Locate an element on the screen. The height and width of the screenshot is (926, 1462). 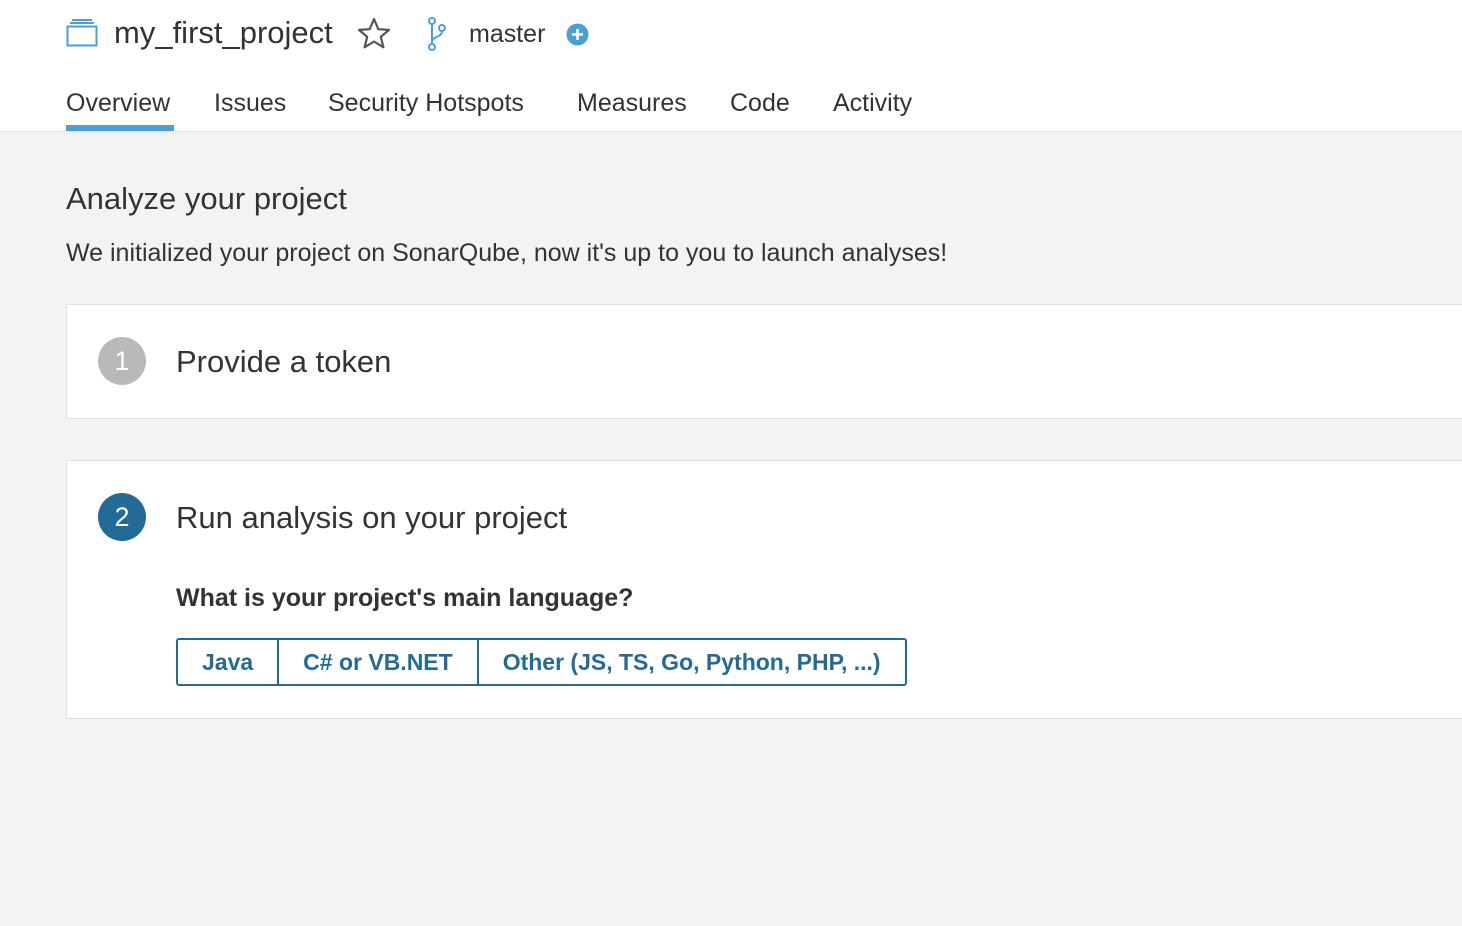
plus-circle-icon is located at coordinates (577, 34).